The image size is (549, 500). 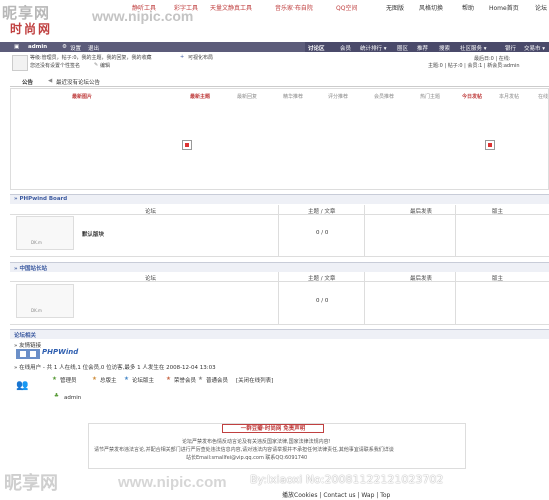 What do you see at coordinates (543, 96) in the screenshot?
I see `tab-online: 在线` at bounding box center [543, 96].